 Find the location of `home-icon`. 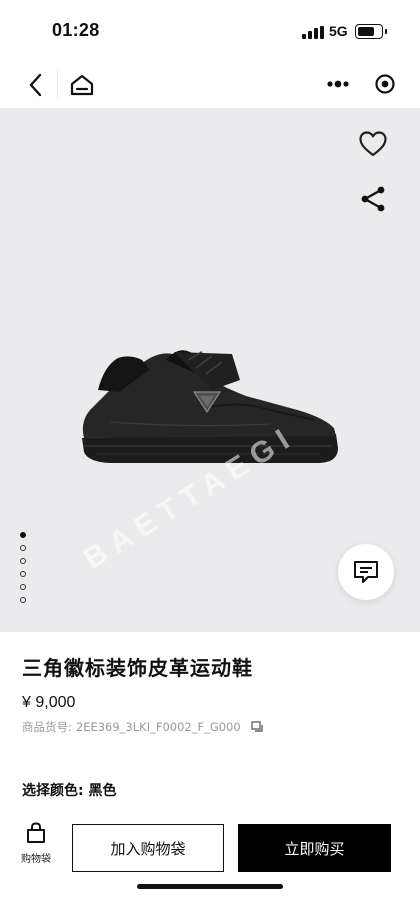

home-icon is located at coordinates (82, 85).